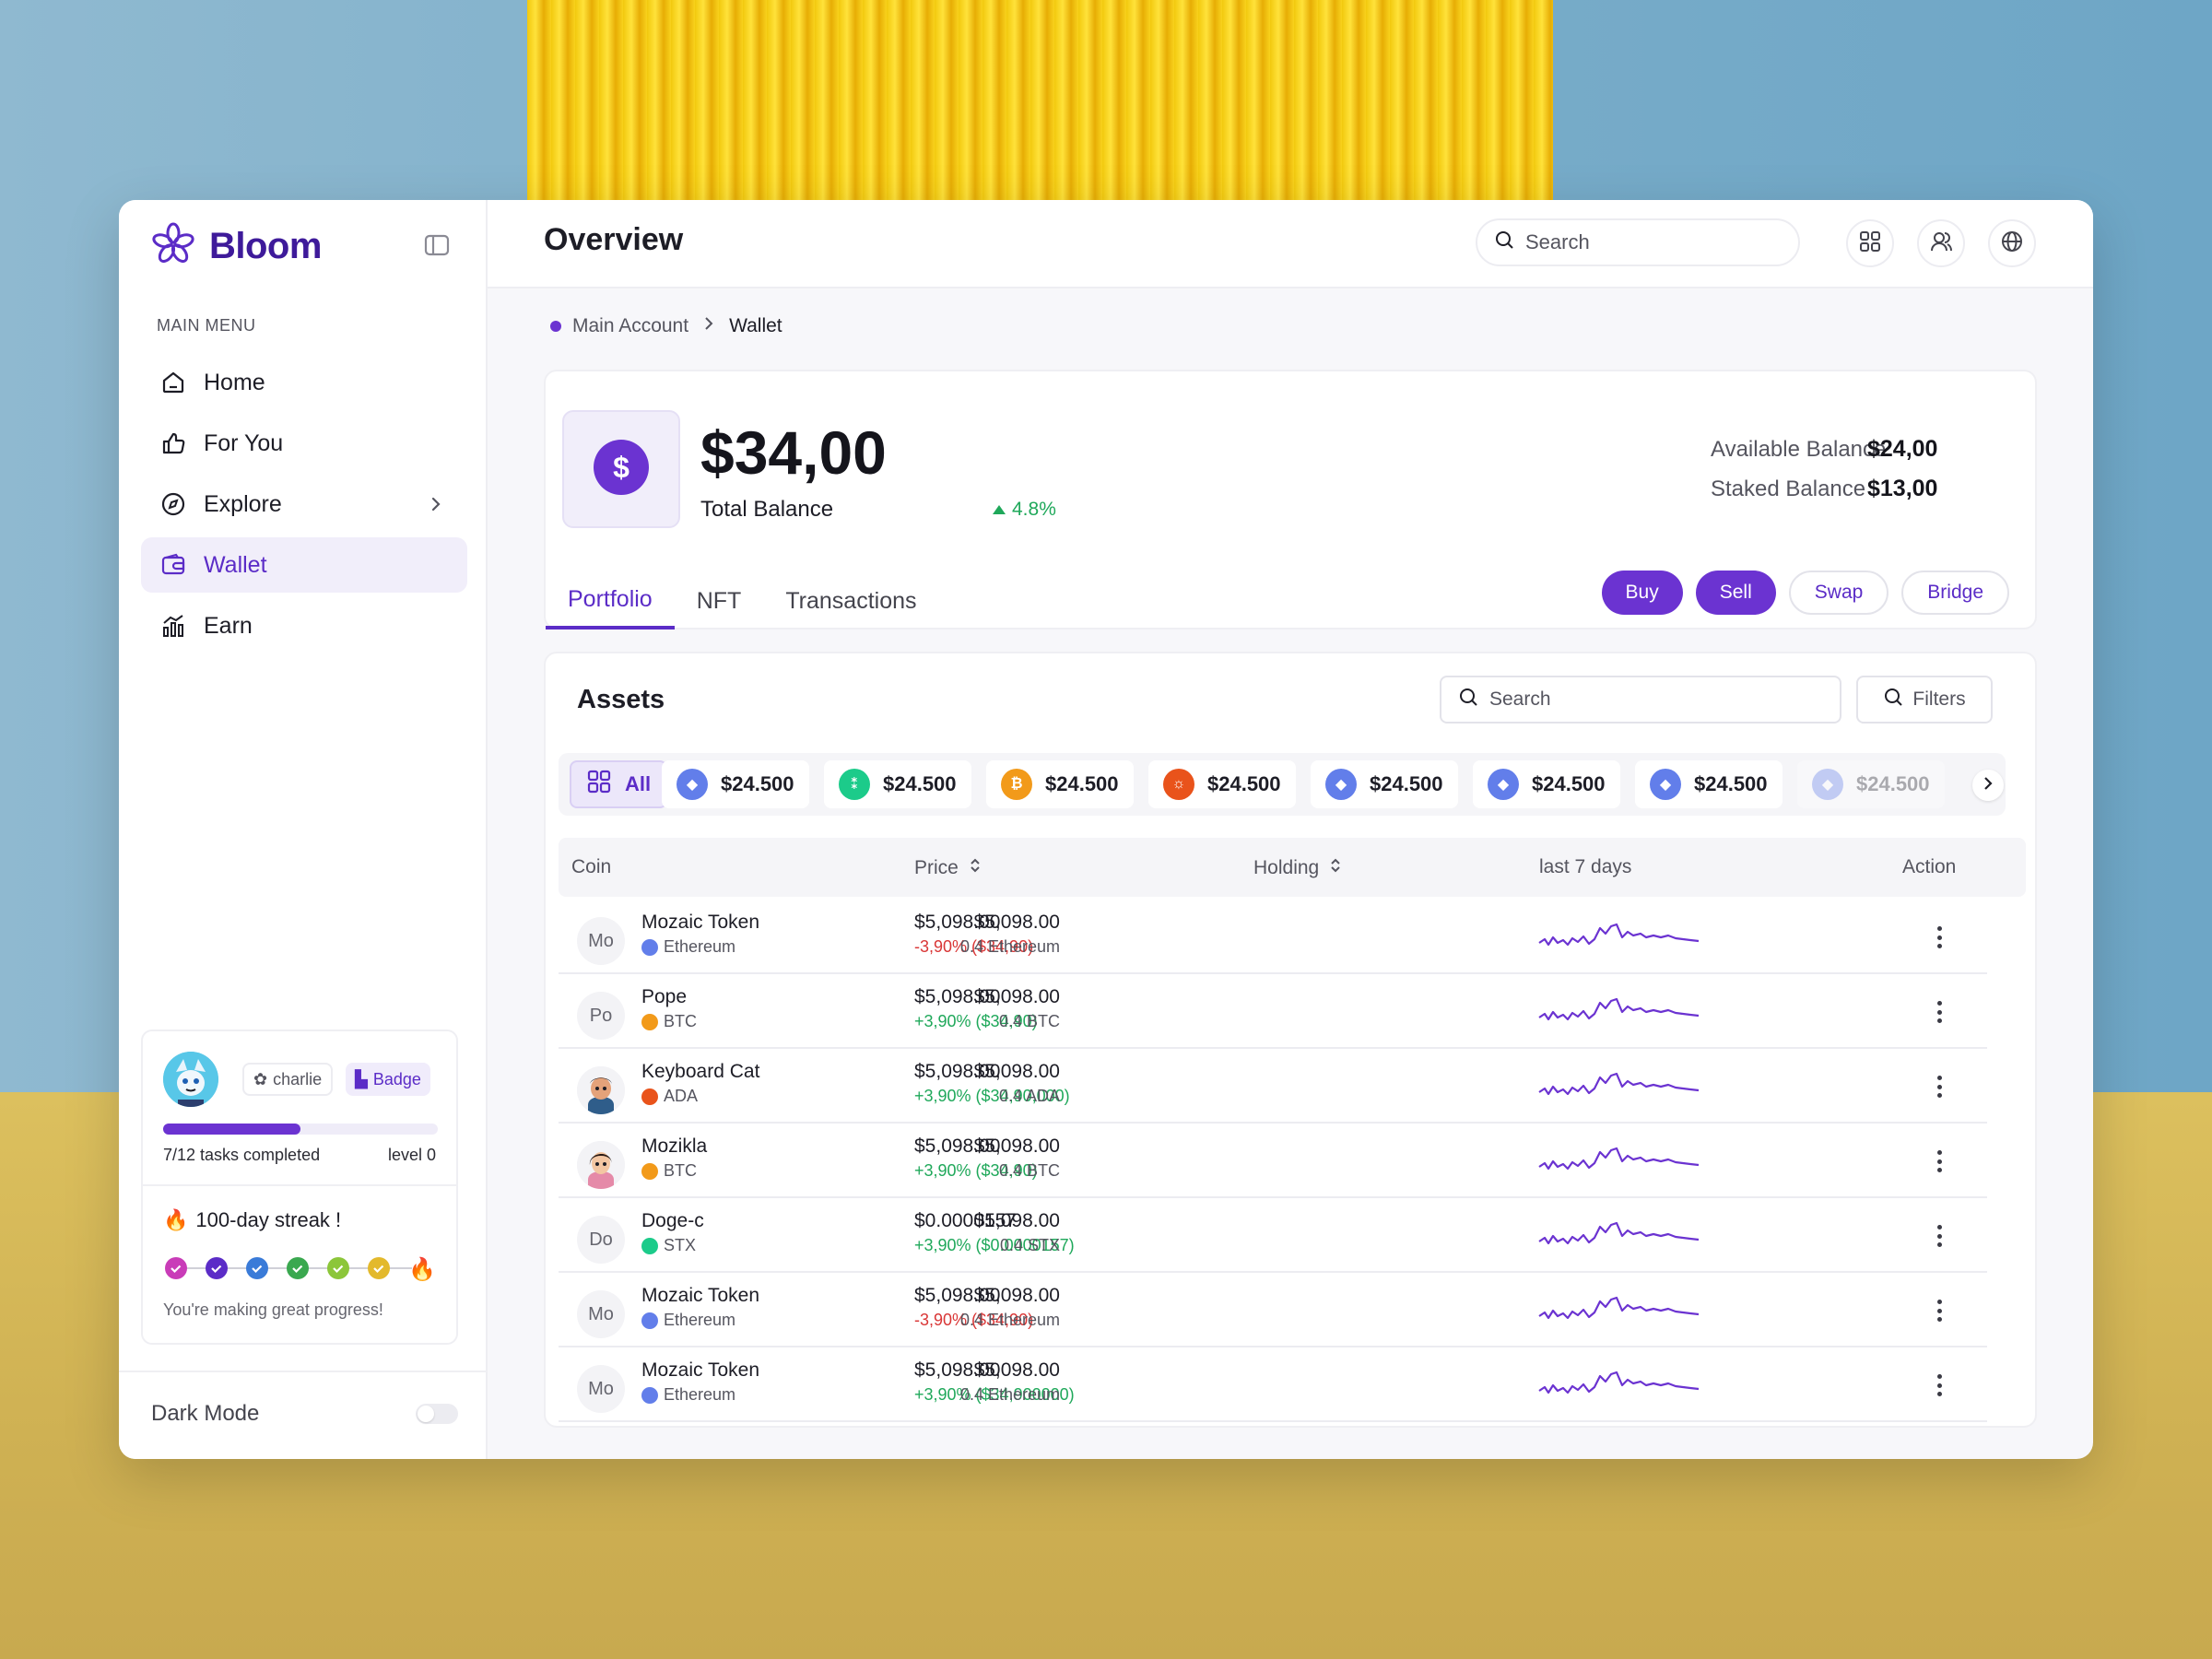 The image size is (2212, 1659). I want to click on users-button, so click(1941, 243).